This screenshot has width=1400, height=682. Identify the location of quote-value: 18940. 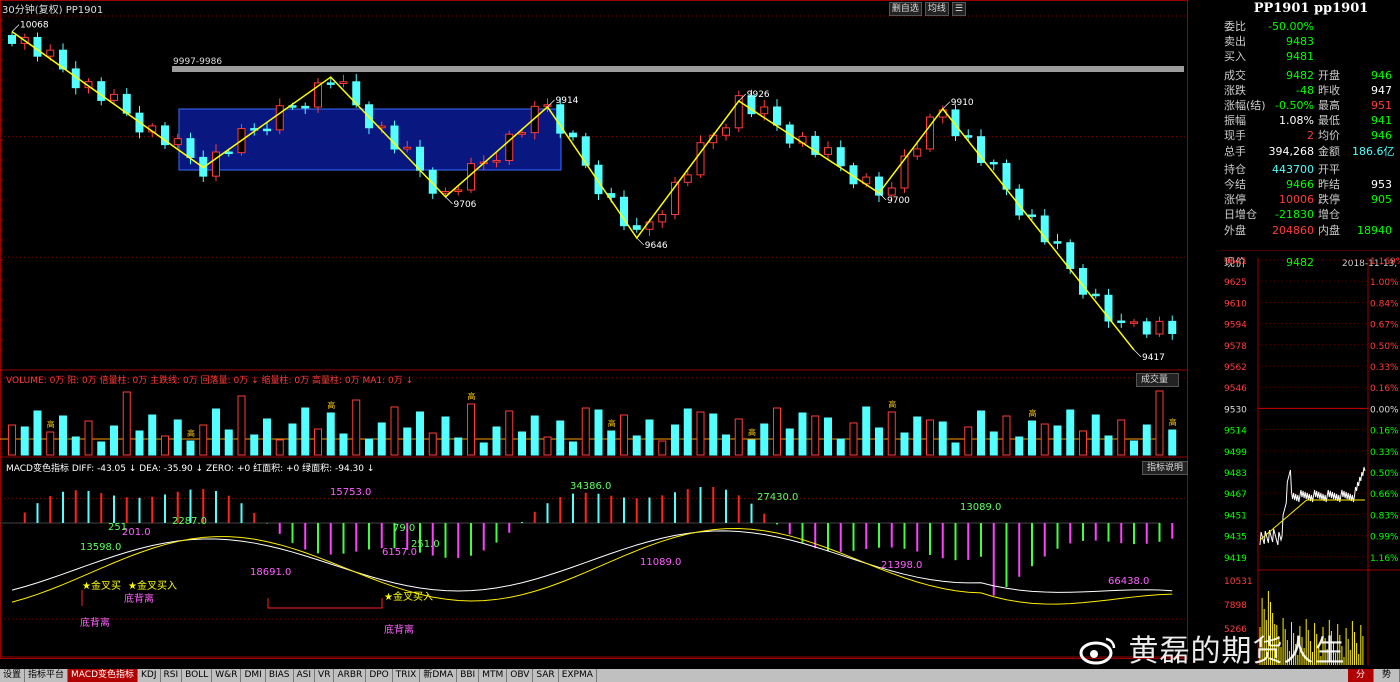
(1374, 230).